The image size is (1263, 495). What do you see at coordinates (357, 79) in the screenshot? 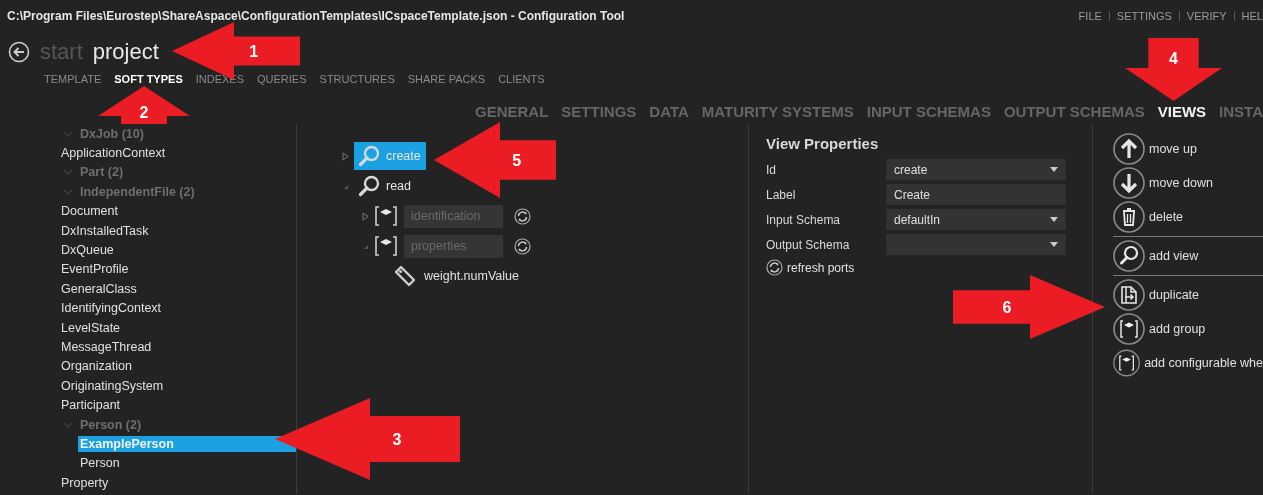
I see `nav-tab: STRUCTURES` at bounding box center [357, 79].